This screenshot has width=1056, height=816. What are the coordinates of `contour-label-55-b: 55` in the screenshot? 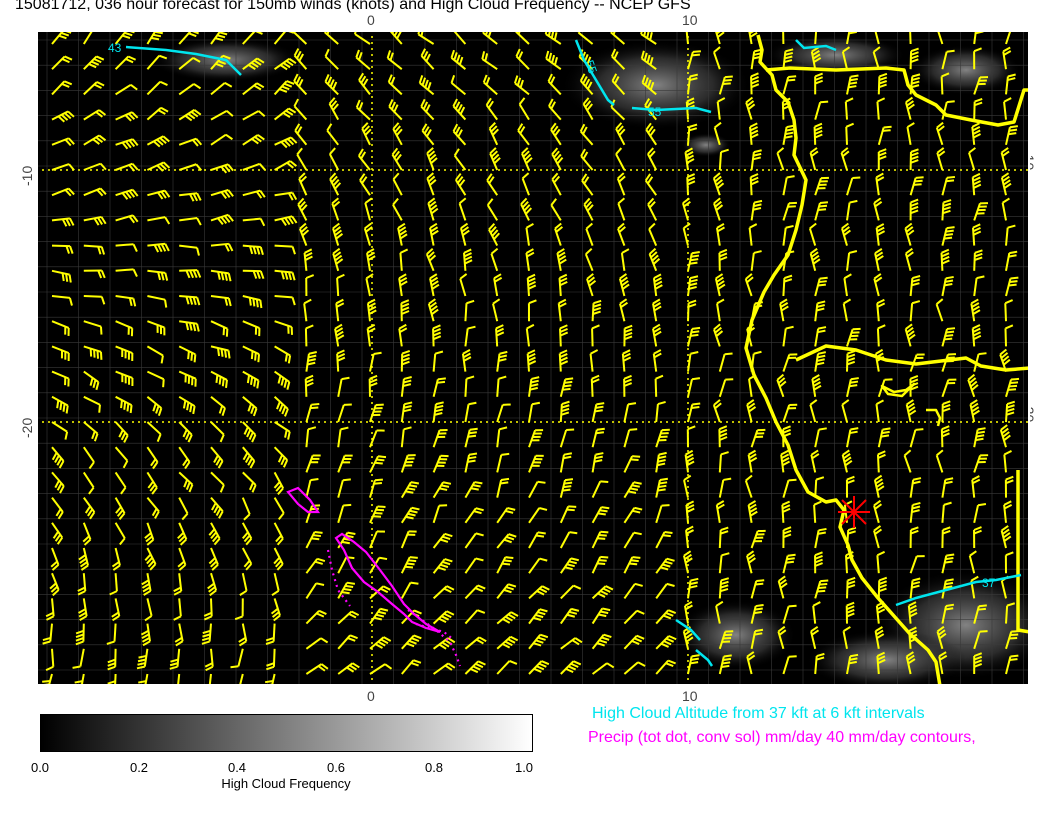 It's located at (655, 112).